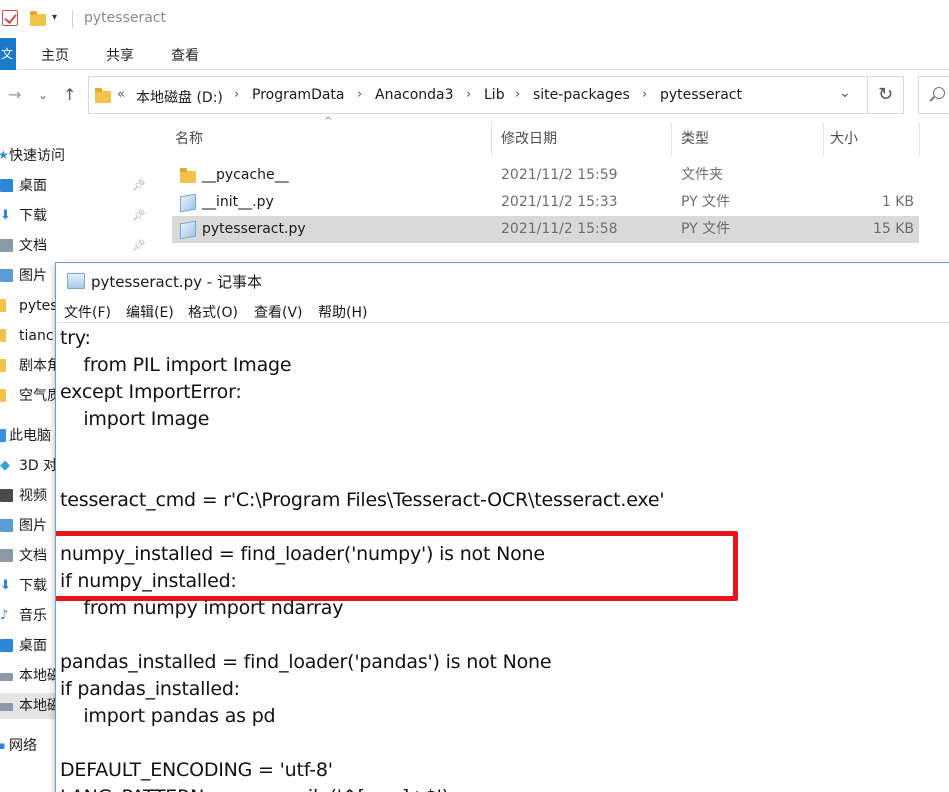  What do you see at coordinates (54, 17) in the screenshot?
I see `quick-access-dropdown-icon: ▾` at bounding box center [54, 17].